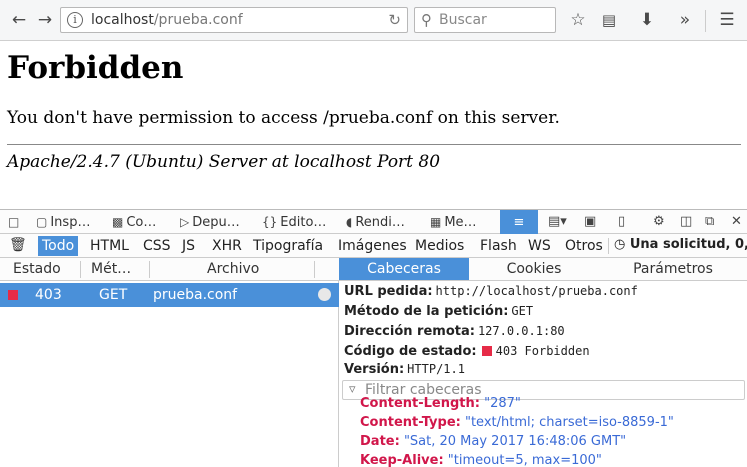 The image size is (747, 467). What do you see at coordinates (109, 246) in the screenshot?
I see `filter-html: HTML` at bounding box center [109, 246].